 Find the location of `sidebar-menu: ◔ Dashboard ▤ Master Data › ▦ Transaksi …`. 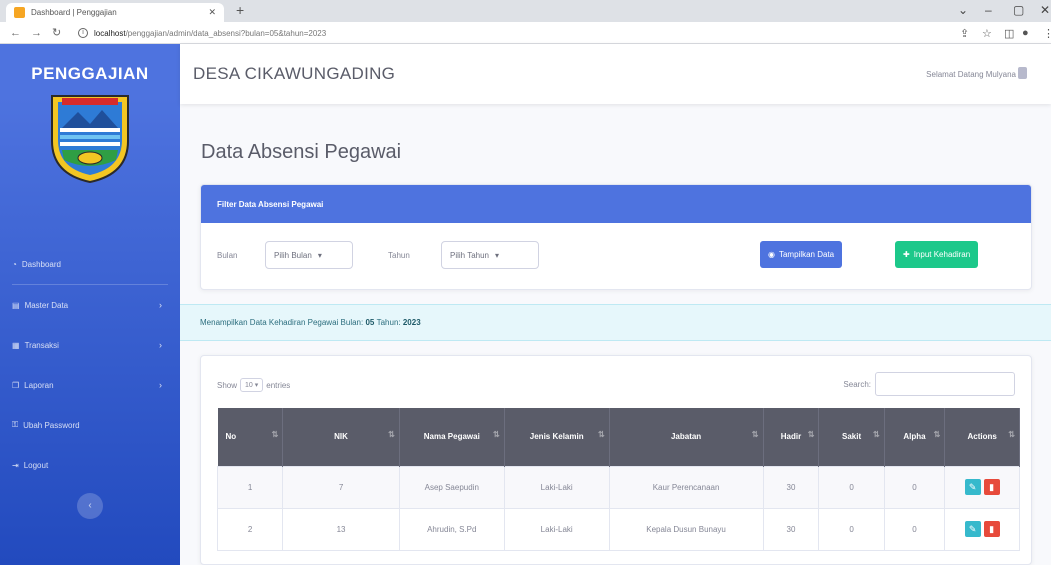

sidebar-menu: ◔ Dashboard ▤ Master Data › ▦ Transaksi … is located at coordinates (90, 364).